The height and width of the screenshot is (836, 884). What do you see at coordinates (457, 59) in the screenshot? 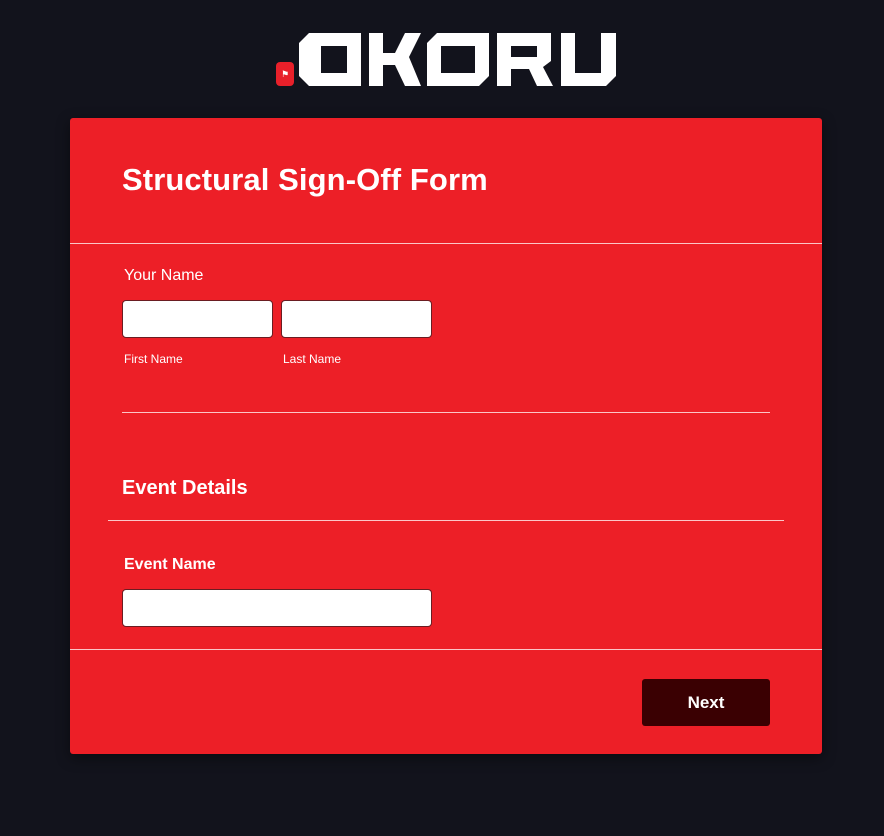
I see `logo-wordmark` at bounding box center [457, 59].